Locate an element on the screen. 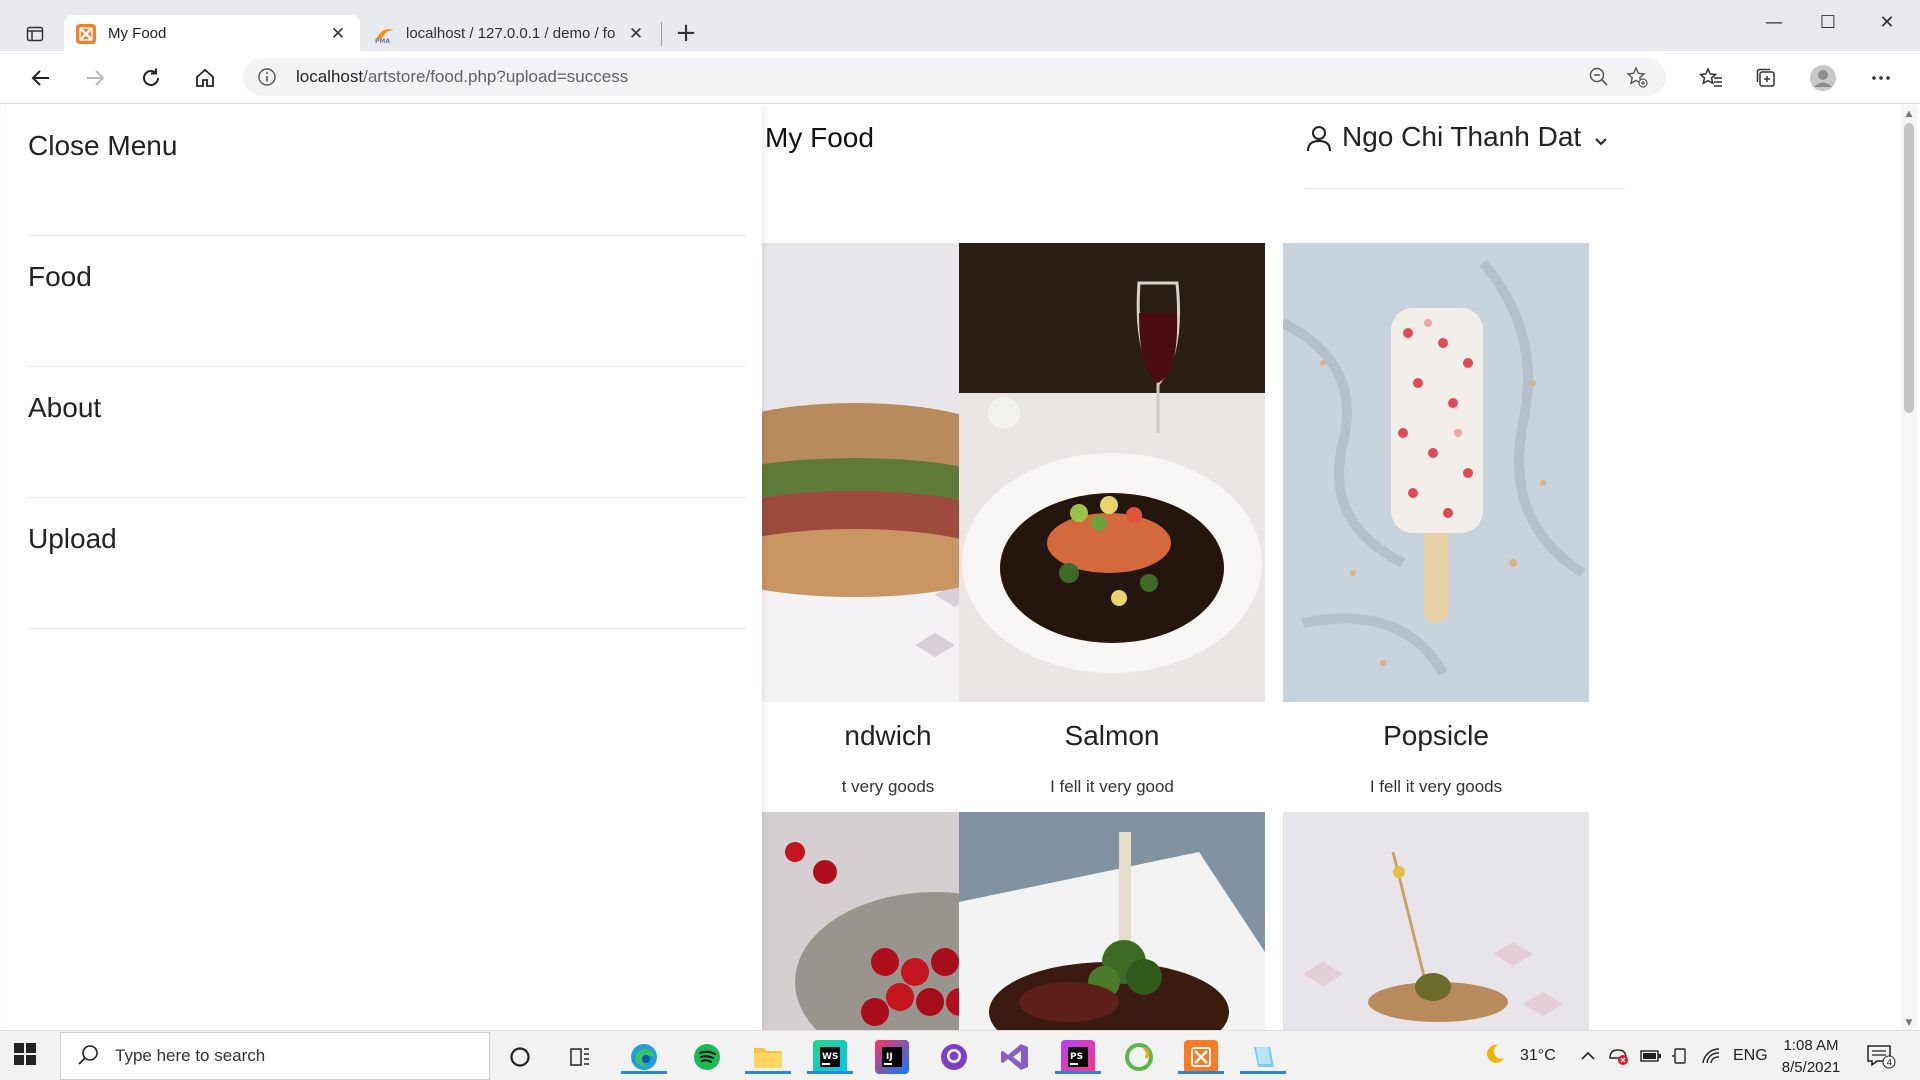  phpstorm-icon: PS is located at coordinates (1078, 1057).